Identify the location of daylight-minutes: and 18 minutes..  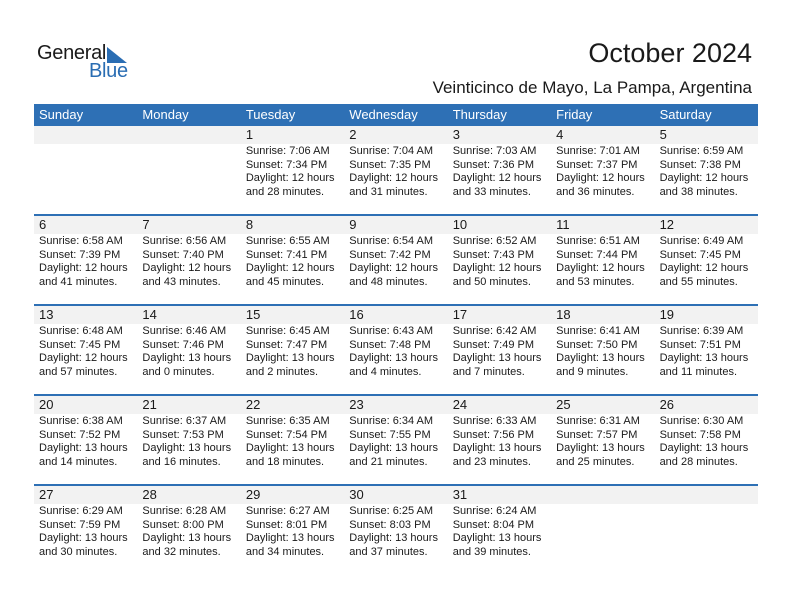
(285, 461).